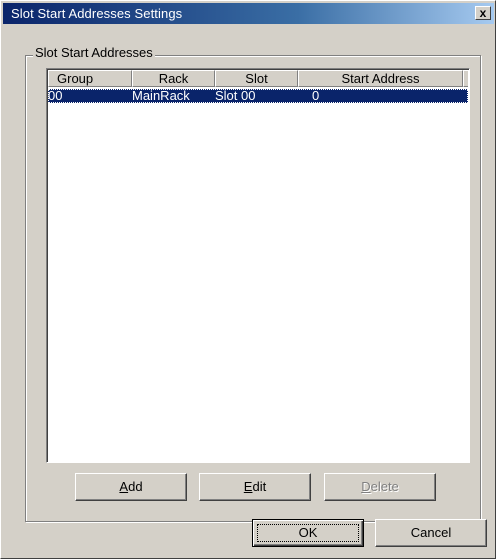 This screenshot has height=559, width=496. I want to click on close-button: x, so click(483, 13).